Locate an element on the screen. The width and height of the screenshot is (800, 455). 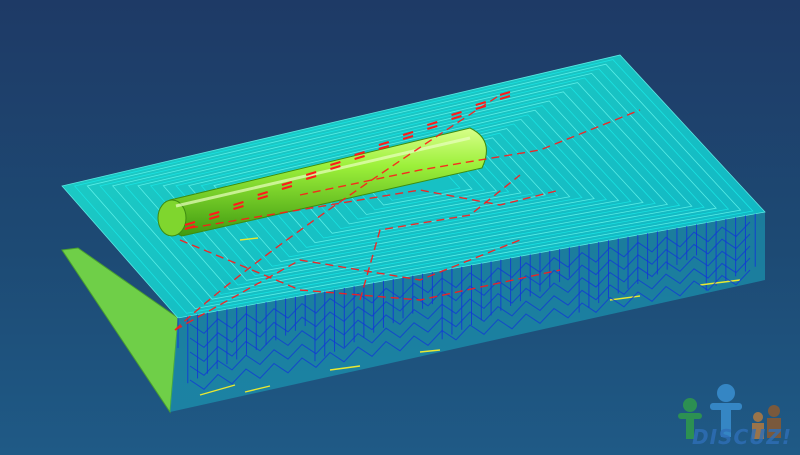
discuz-watermark: DISCUZ! is located at coordinates (735, 415).